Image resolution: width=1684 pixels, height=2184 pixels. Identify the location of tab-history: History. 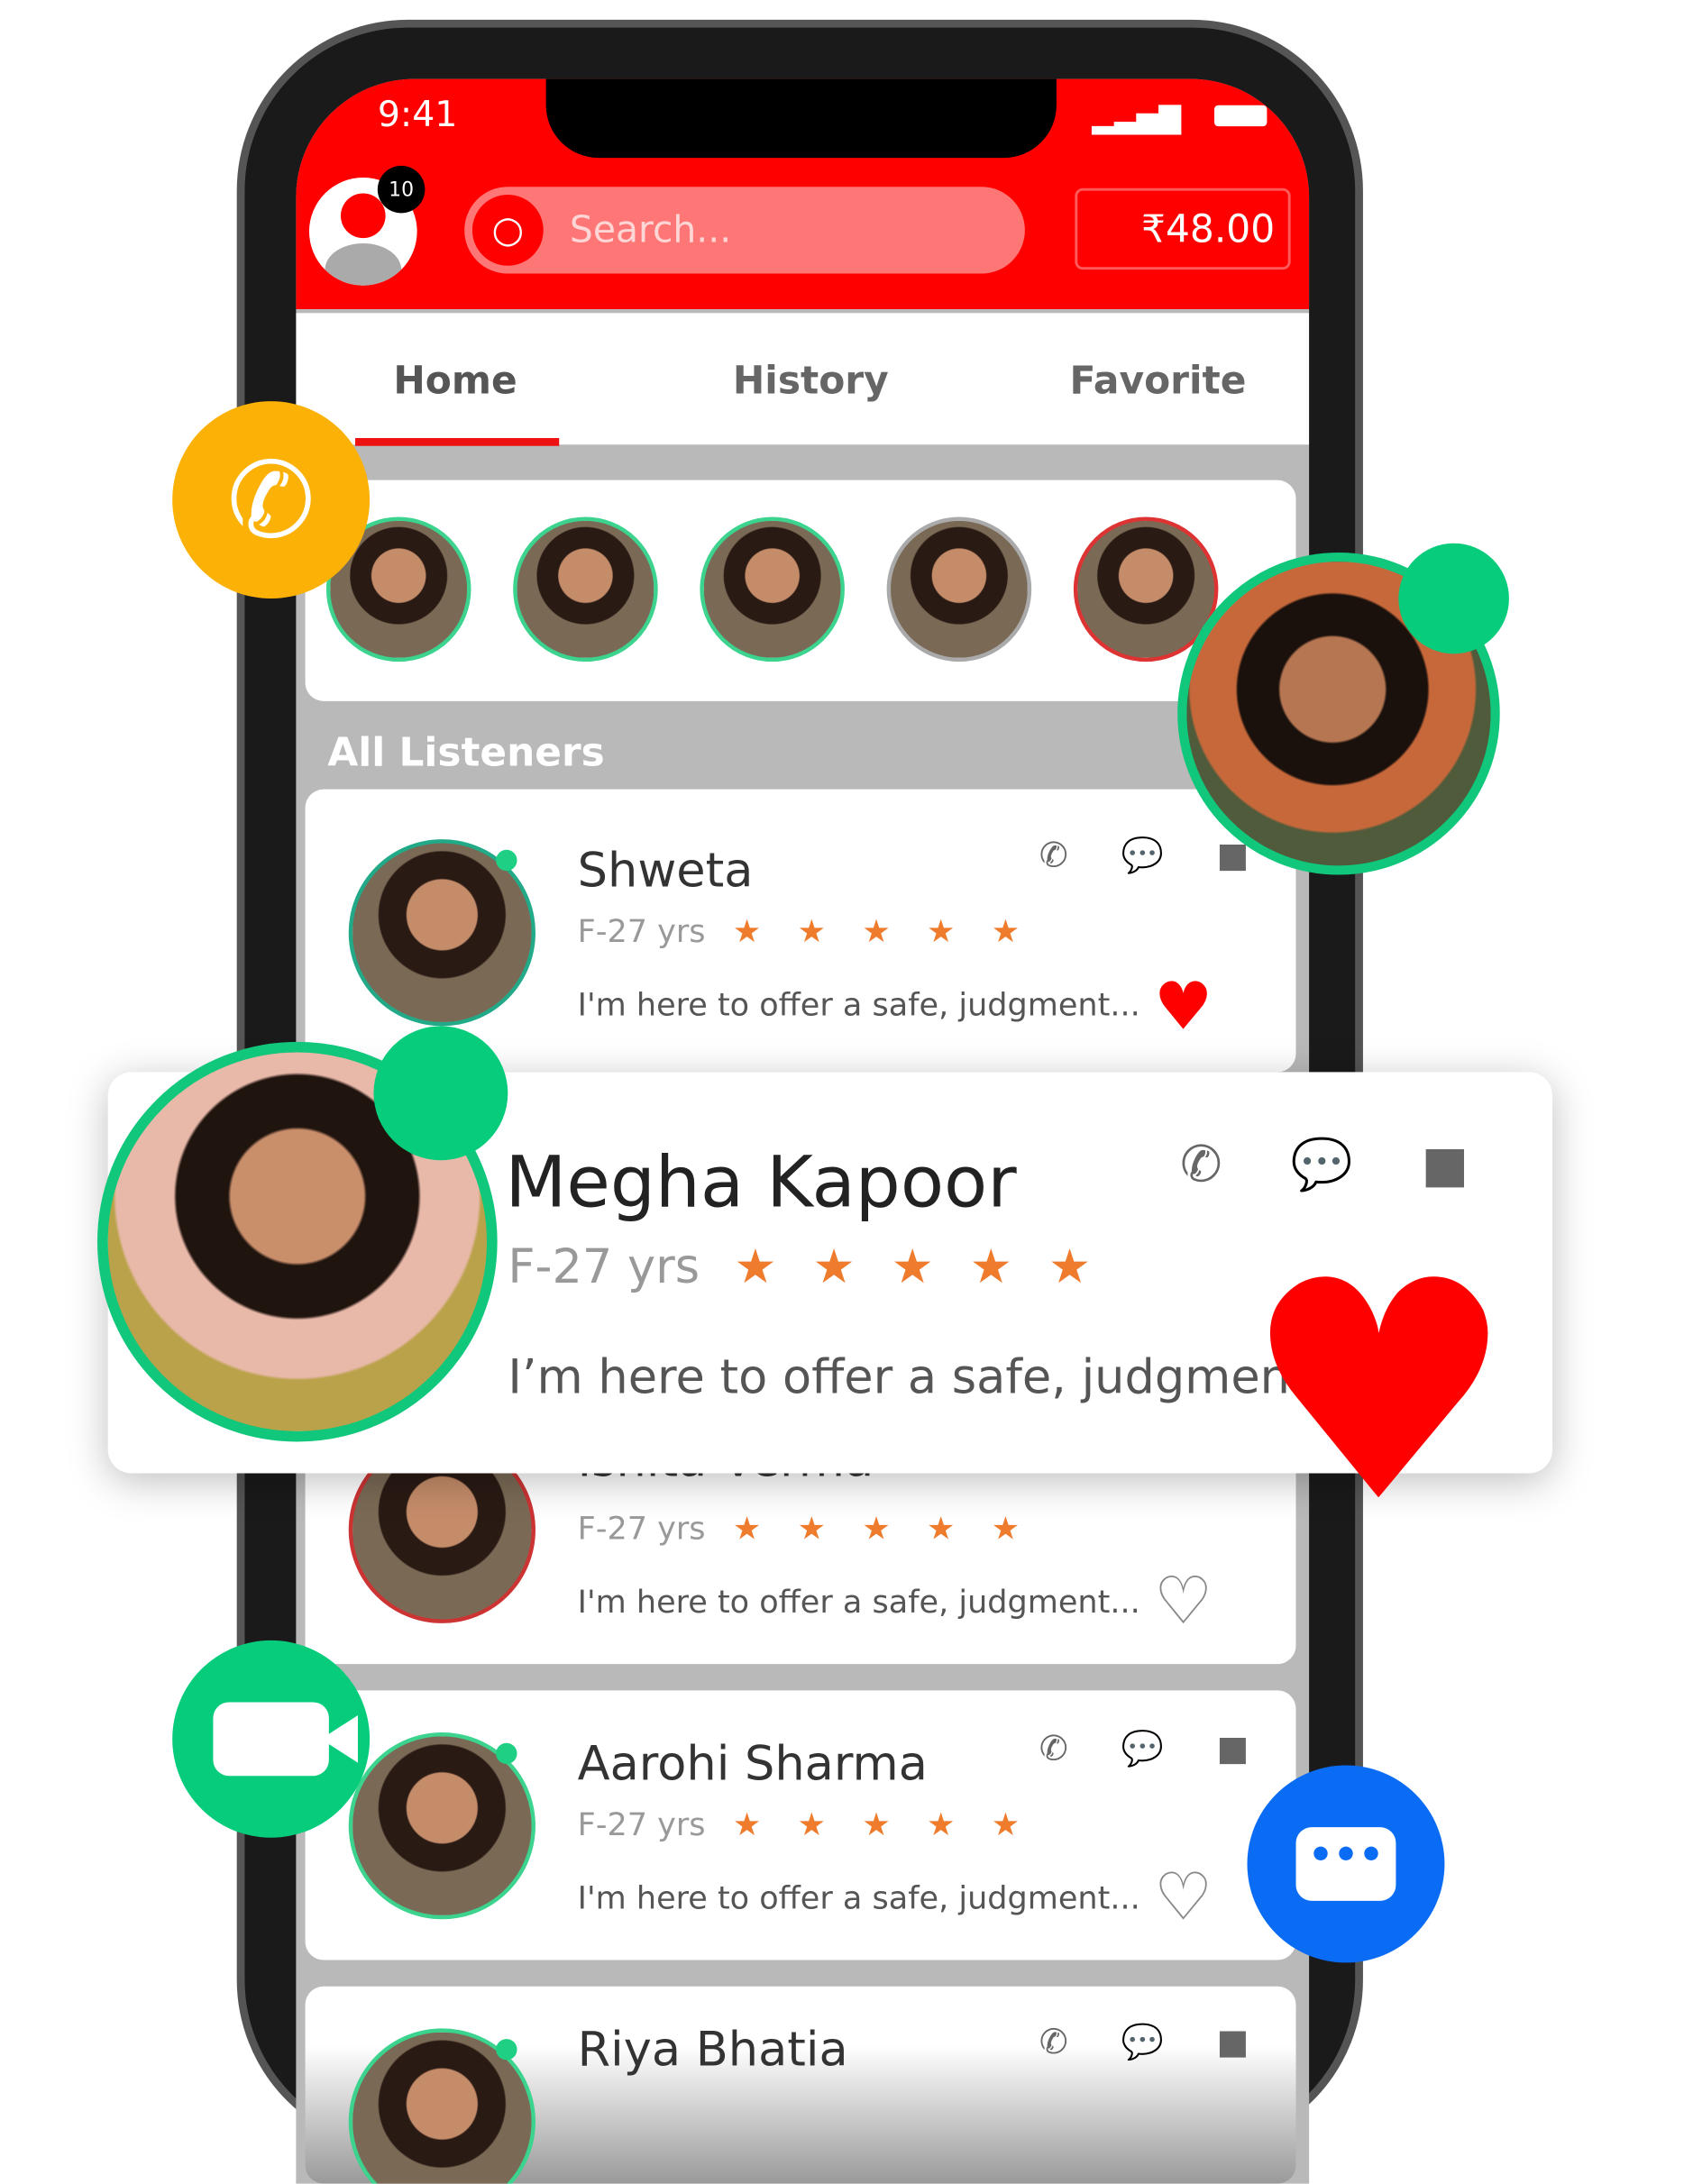
(811, 380).